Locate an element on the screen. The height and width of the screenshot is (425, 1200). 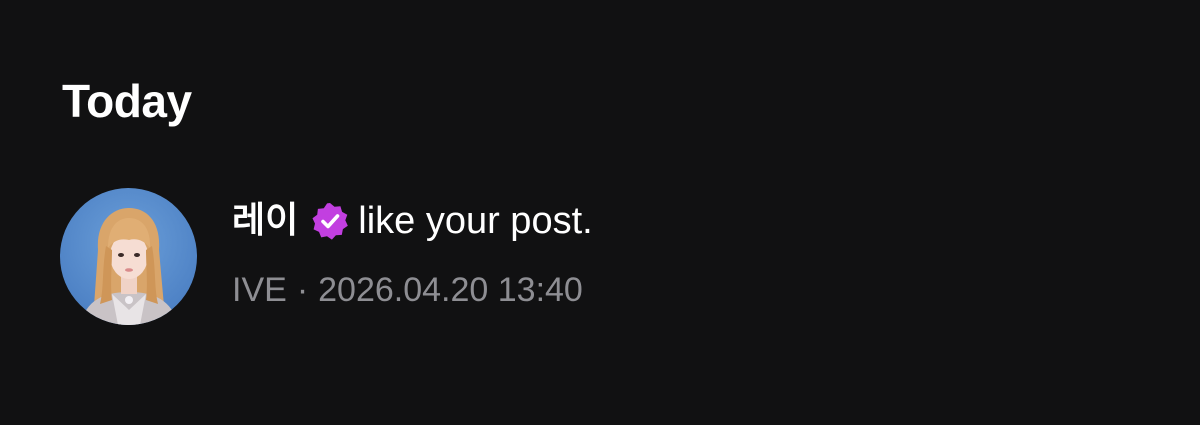
user-avatar is located at coordinates (128, 256).